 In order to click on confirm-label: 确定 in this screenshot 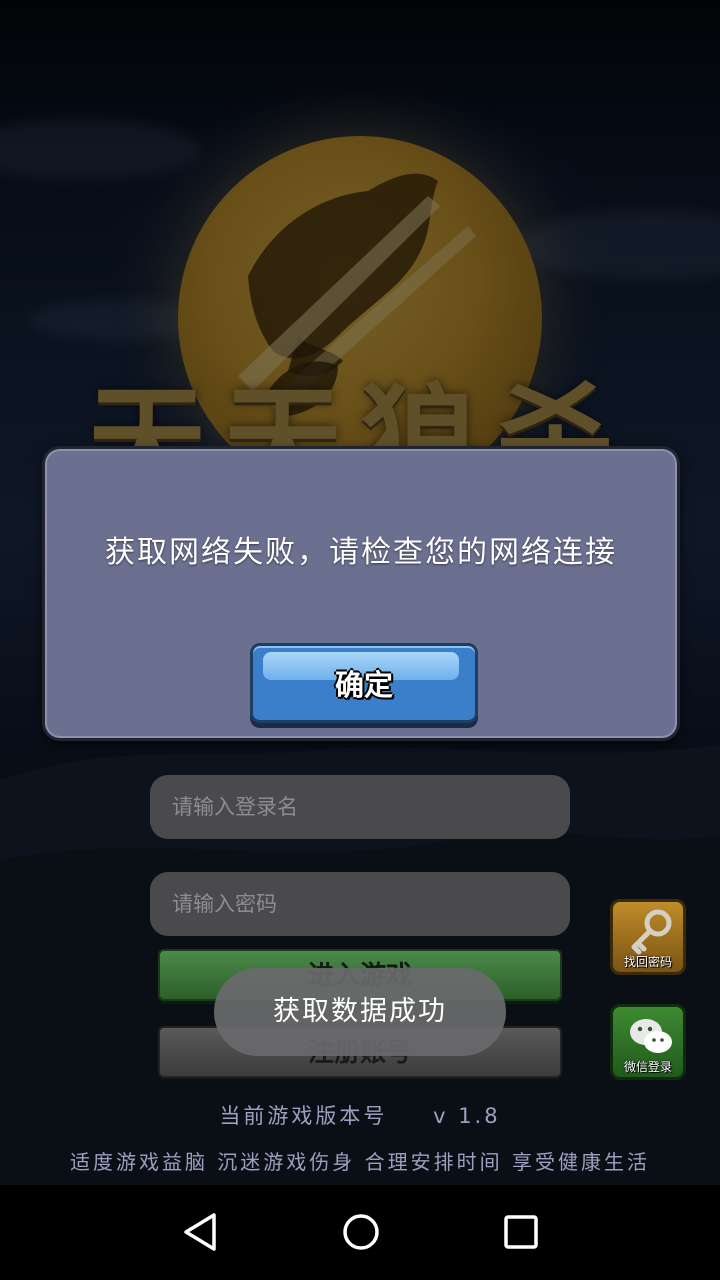, I will do `click(363, 685)`.